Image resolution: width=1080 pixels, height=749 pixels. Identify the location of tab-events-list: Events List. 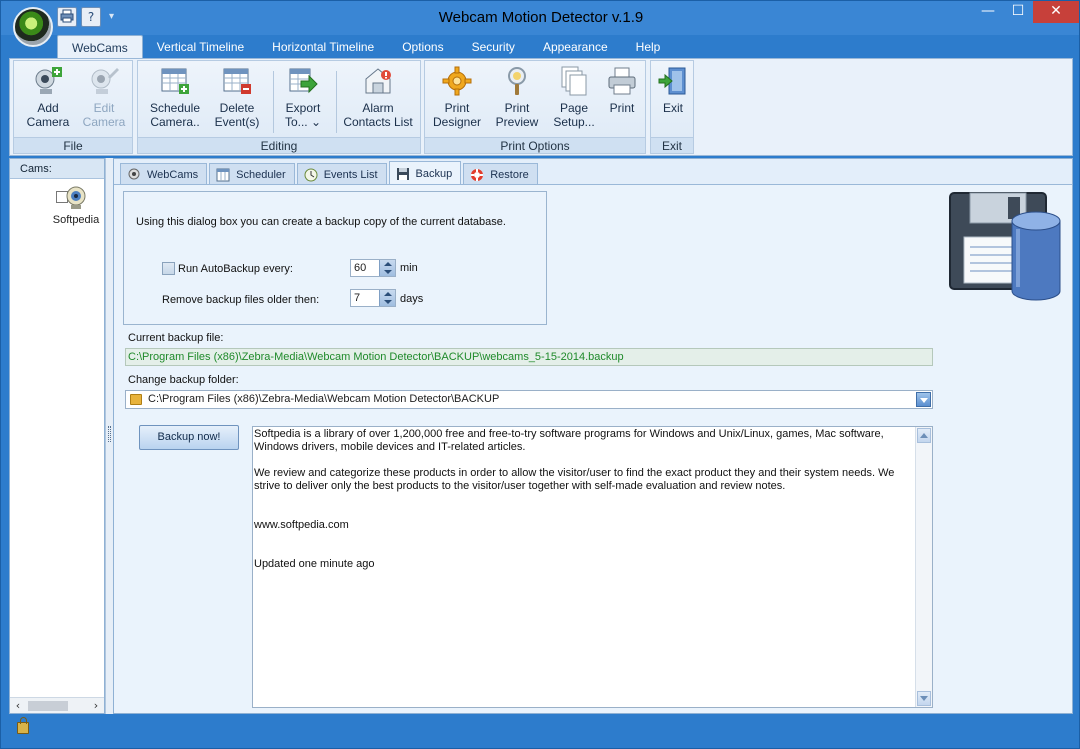
(341, 174).